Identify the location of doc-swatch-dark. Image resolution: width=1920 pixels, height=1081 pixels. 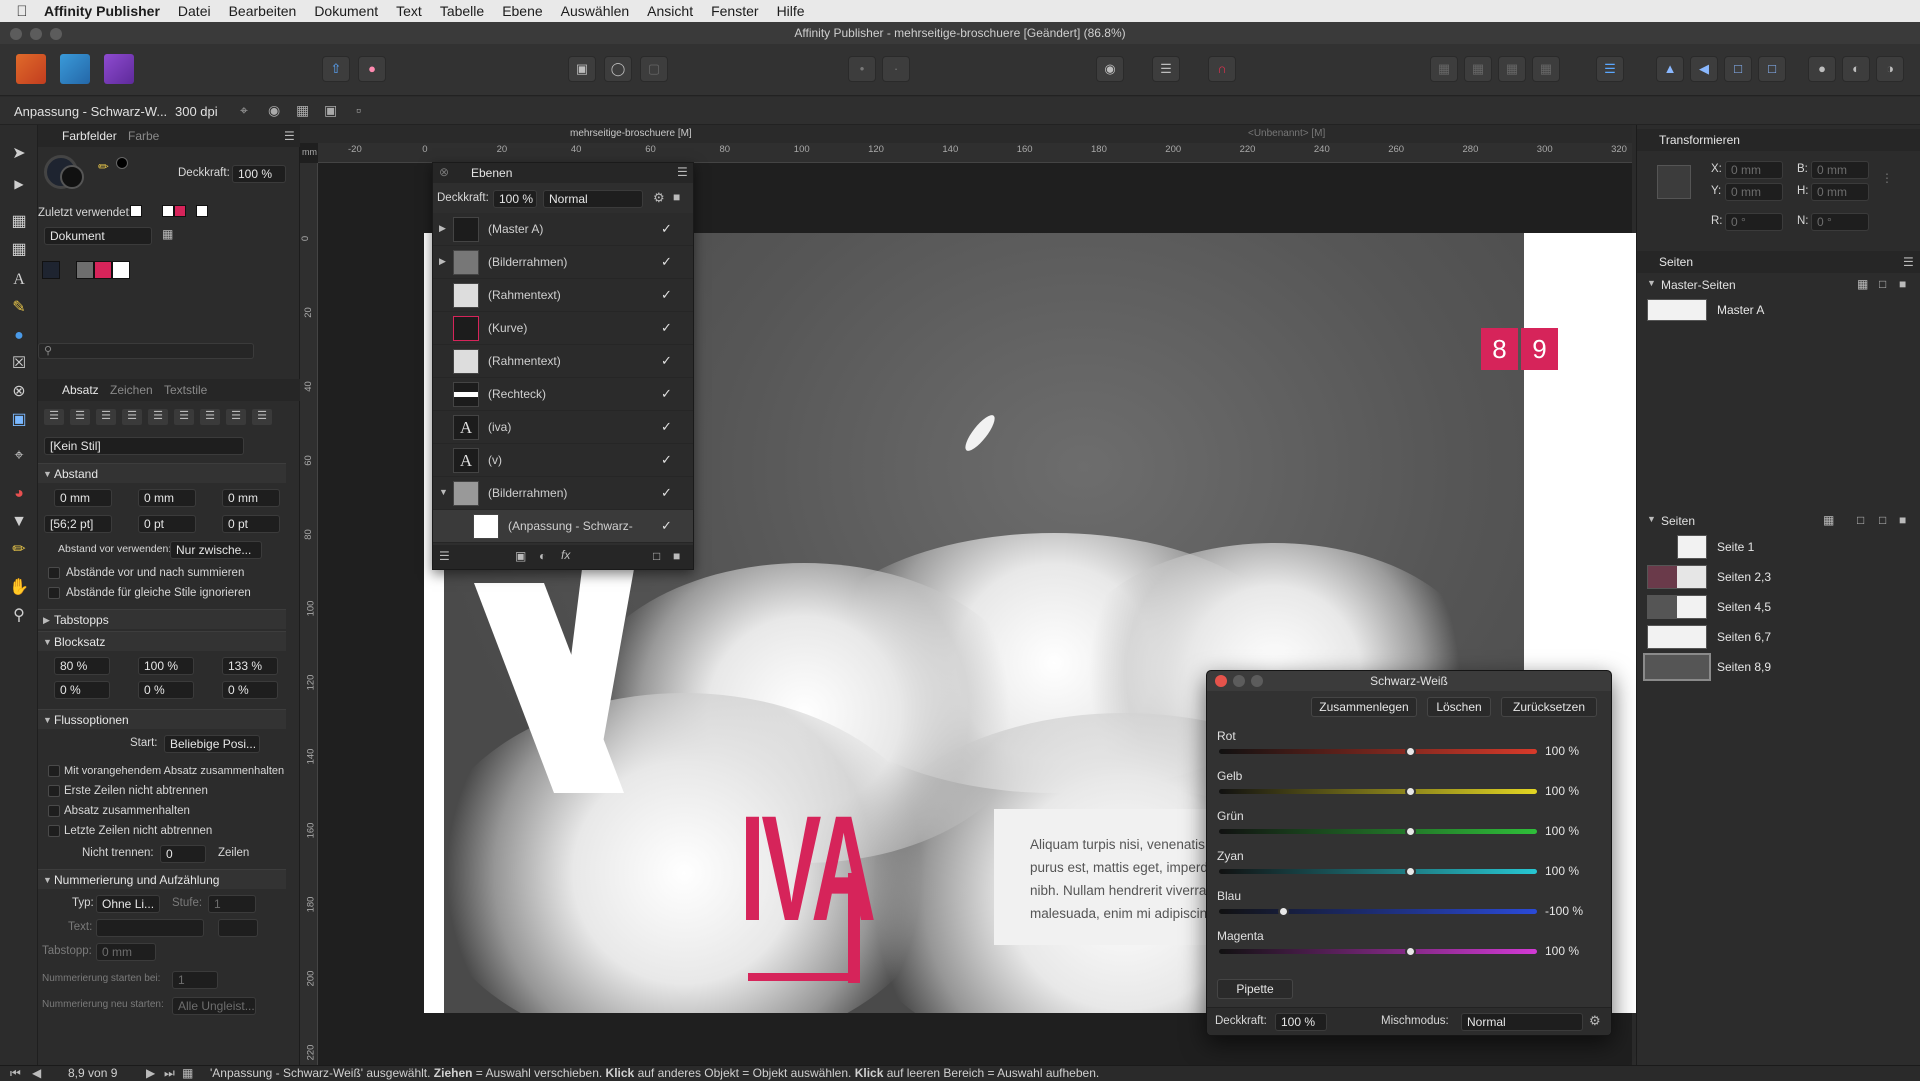
(51, 270).